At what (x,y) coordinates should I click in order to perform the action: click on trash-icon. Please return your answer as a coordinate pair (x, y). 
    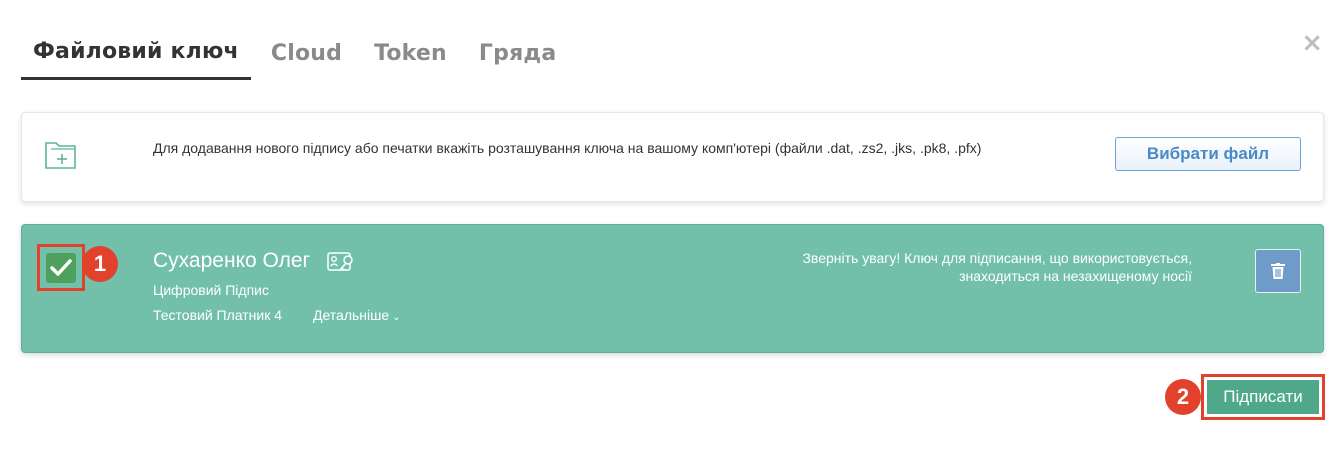
    Looking at the image, I should click on (1278, 271).